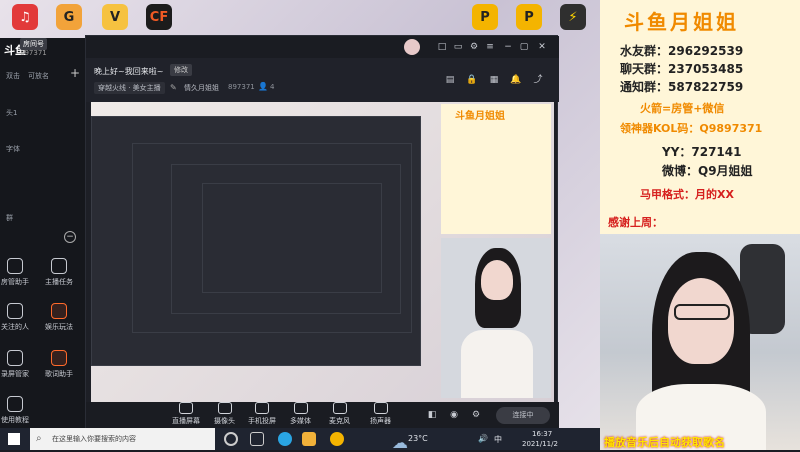 The height and width of the screenshot is (452, 800). What do you see at coordinates (16, 370) in the screenshot?
I see `tile-record: 录屏管家` at bounding box center [16, 370].